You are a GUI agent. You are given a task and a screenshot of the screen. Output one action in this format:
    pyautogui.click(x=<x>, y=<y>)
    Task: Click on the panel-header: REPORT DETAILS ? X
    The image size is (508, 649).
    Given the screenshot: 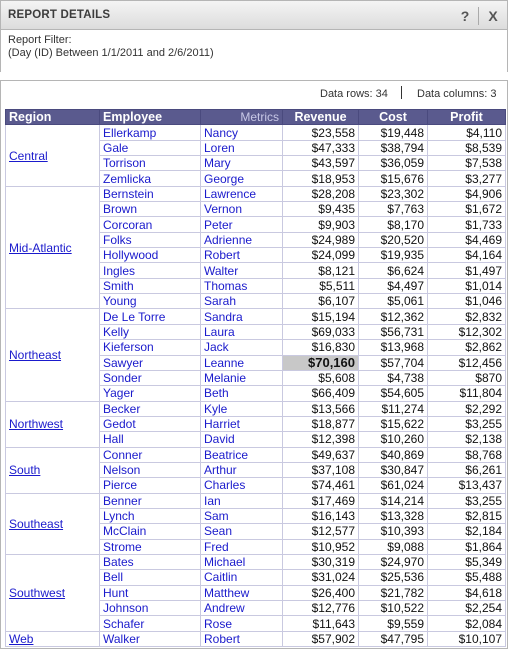 What is the action you would take?
    pyautogui.click(x=254, y=15)
    